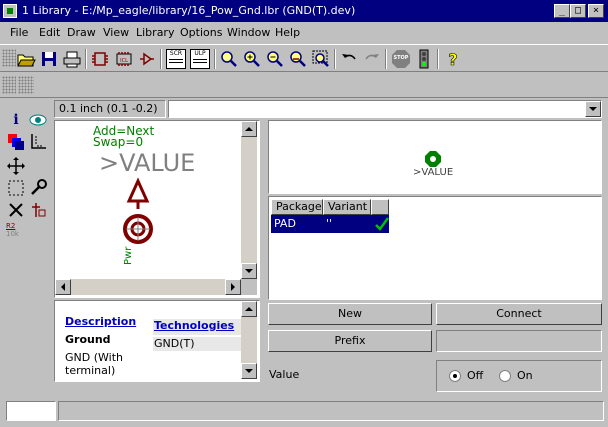  Describe the element at coordinates (38, 120) in the screenshot. I see `show-icon` at that location.